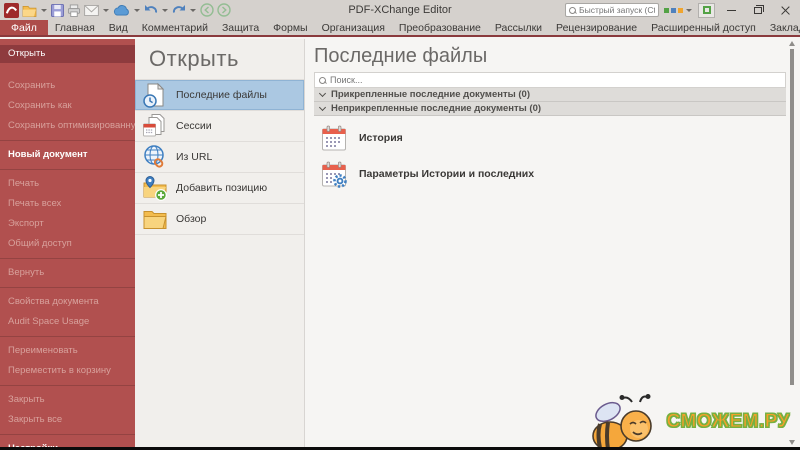 The width and height of the screenshot is (800, 450). Describe the element at coordinates (678, 10) in the screenshot. I see `ui-options-button` at that location.